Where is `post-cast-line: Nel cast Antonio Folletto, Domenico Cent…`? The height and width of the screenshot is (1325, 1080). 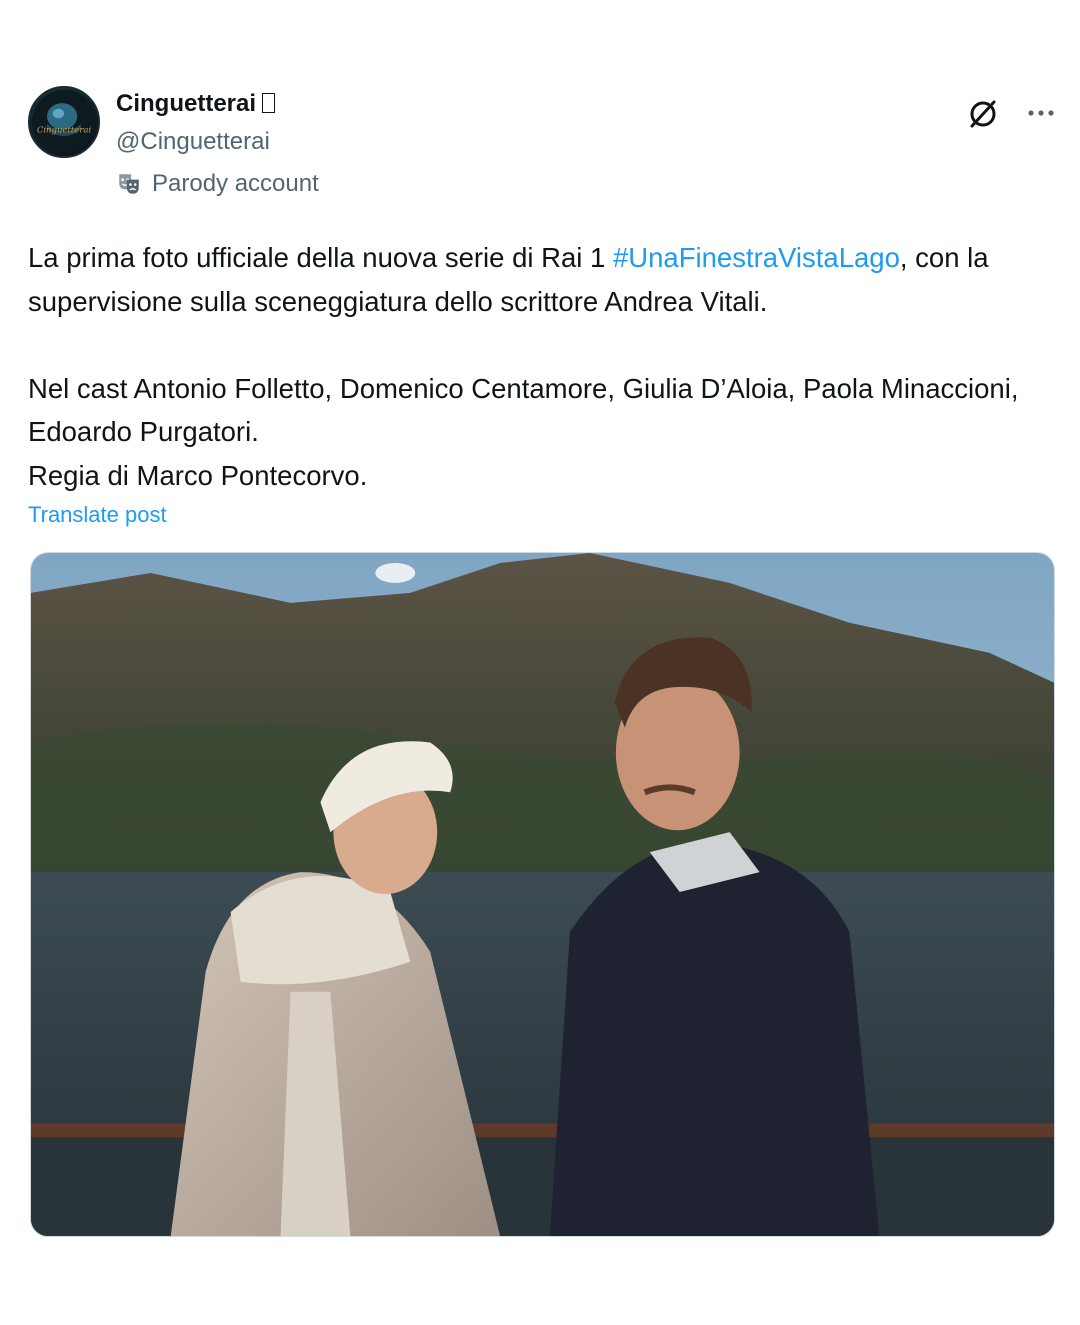 post-cast-line: Nel cast Antonio Folletto, Domenico Cent… is located at coordinates (523, 410).